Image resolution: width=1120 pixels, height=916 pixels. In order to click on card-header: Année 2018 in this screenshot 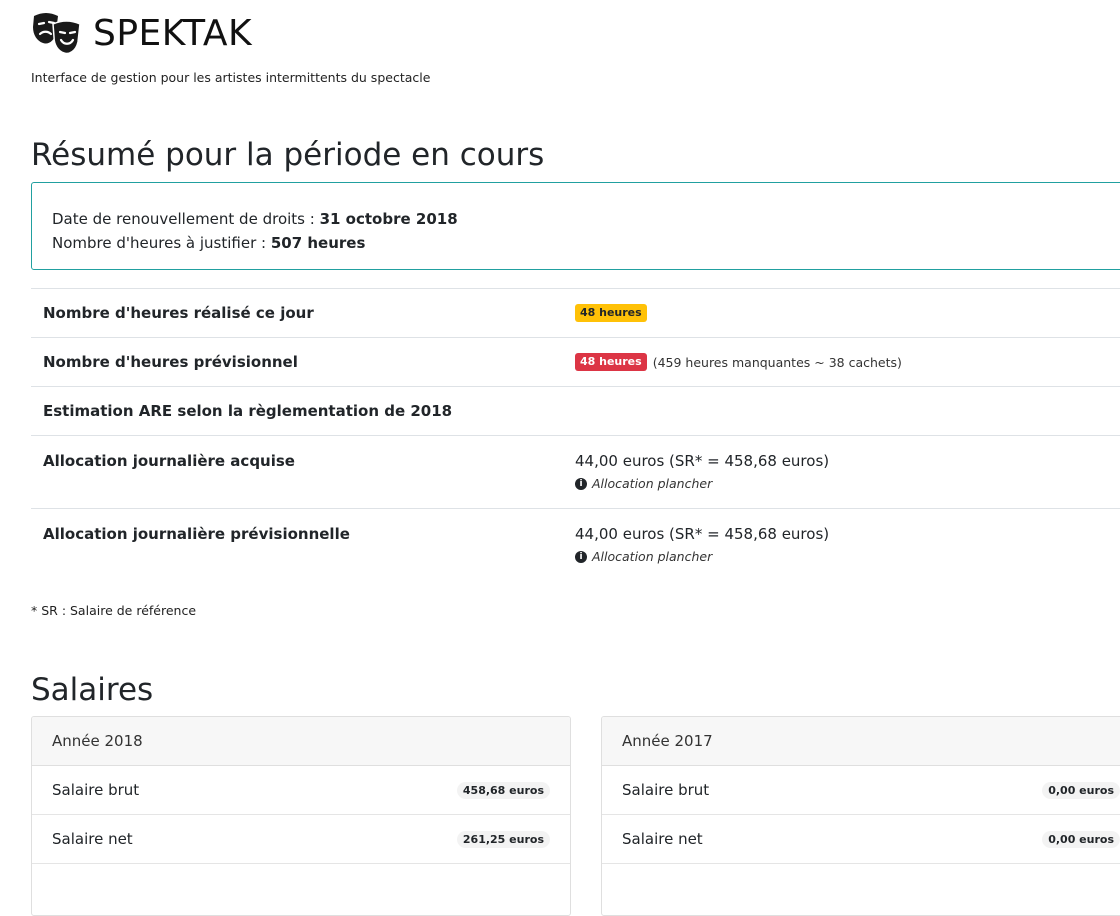, I will do `click(301, 741)`.